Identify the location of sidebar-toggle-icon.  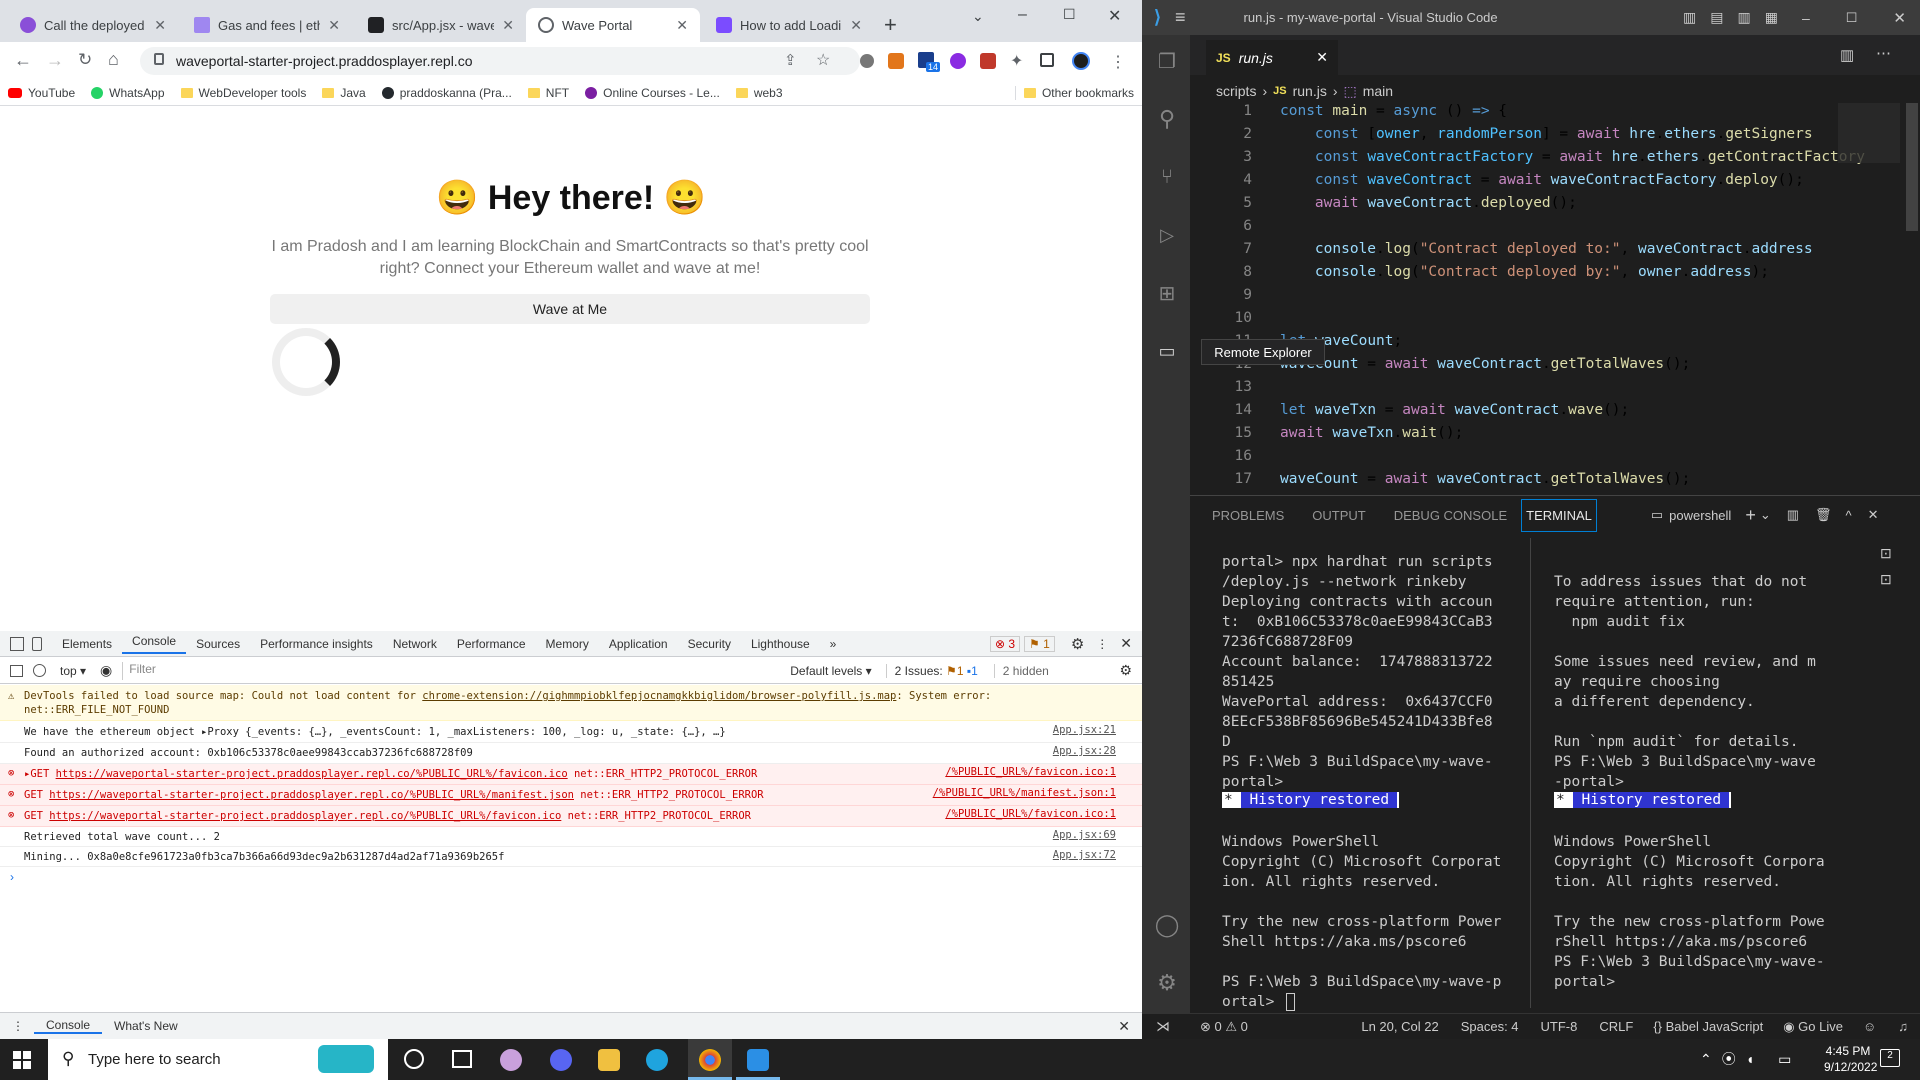
(16, 670).